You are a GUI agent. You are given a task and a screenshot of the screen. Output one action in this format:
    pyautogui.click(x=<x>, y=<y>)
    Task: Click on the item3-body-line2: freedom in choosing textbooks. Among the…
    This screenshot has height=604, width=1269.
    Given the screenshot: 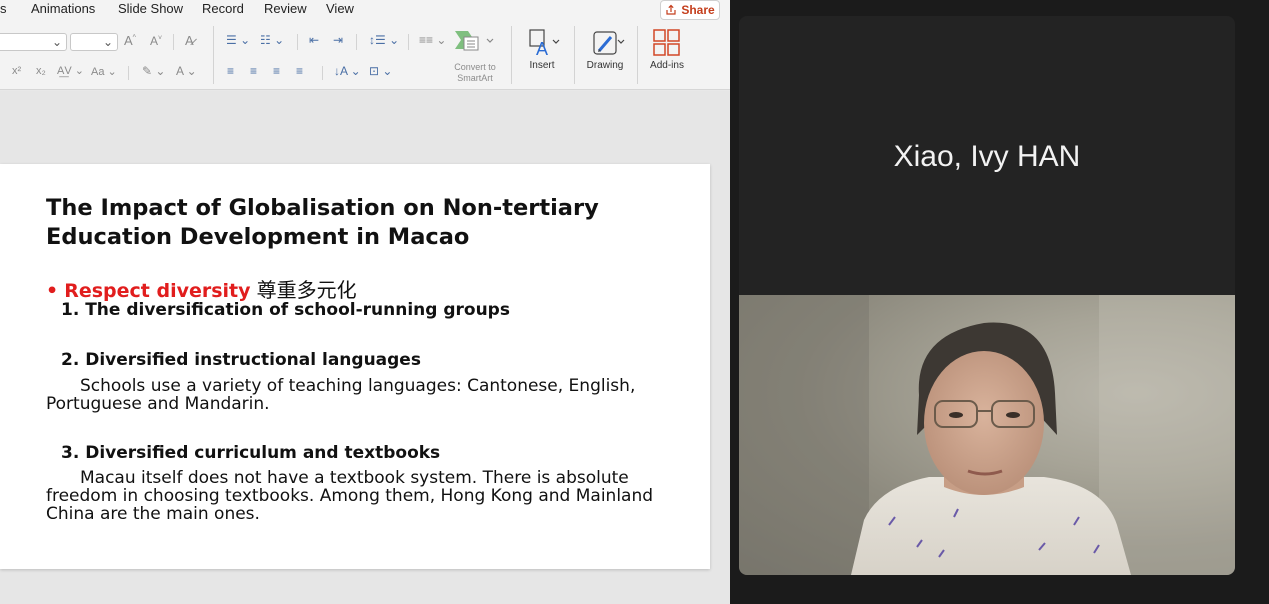 What is the action you would take?
    pyautogui.click(x=349, y=496)
    